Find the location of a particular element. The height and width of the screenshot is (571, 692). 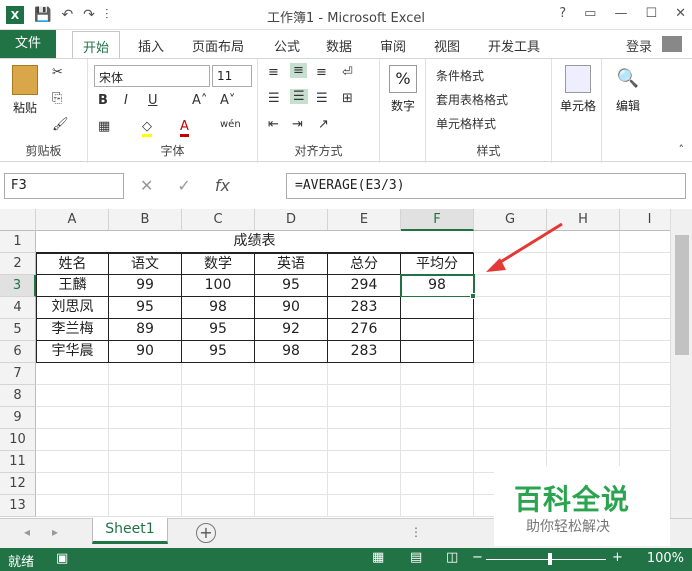

column-header-b: B is located at coordinates (145, 220).